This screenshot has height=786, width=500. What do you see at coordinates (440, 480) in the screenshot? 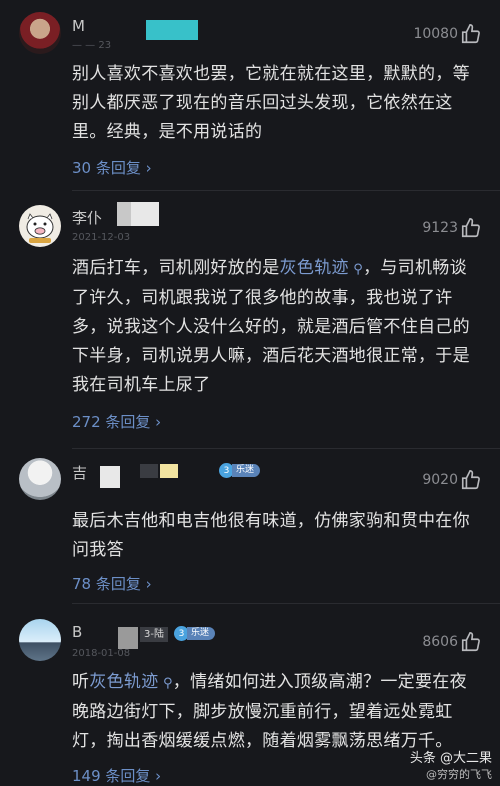
I see `like-count: 9020` at bounding box center [440, 480].